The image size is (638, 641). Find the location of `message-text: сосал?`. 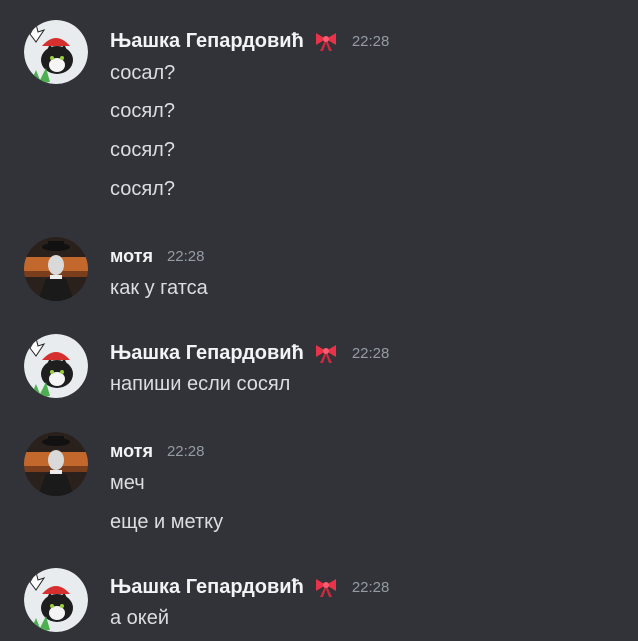

message-text: сосал? is located at coordinates (143, 73).